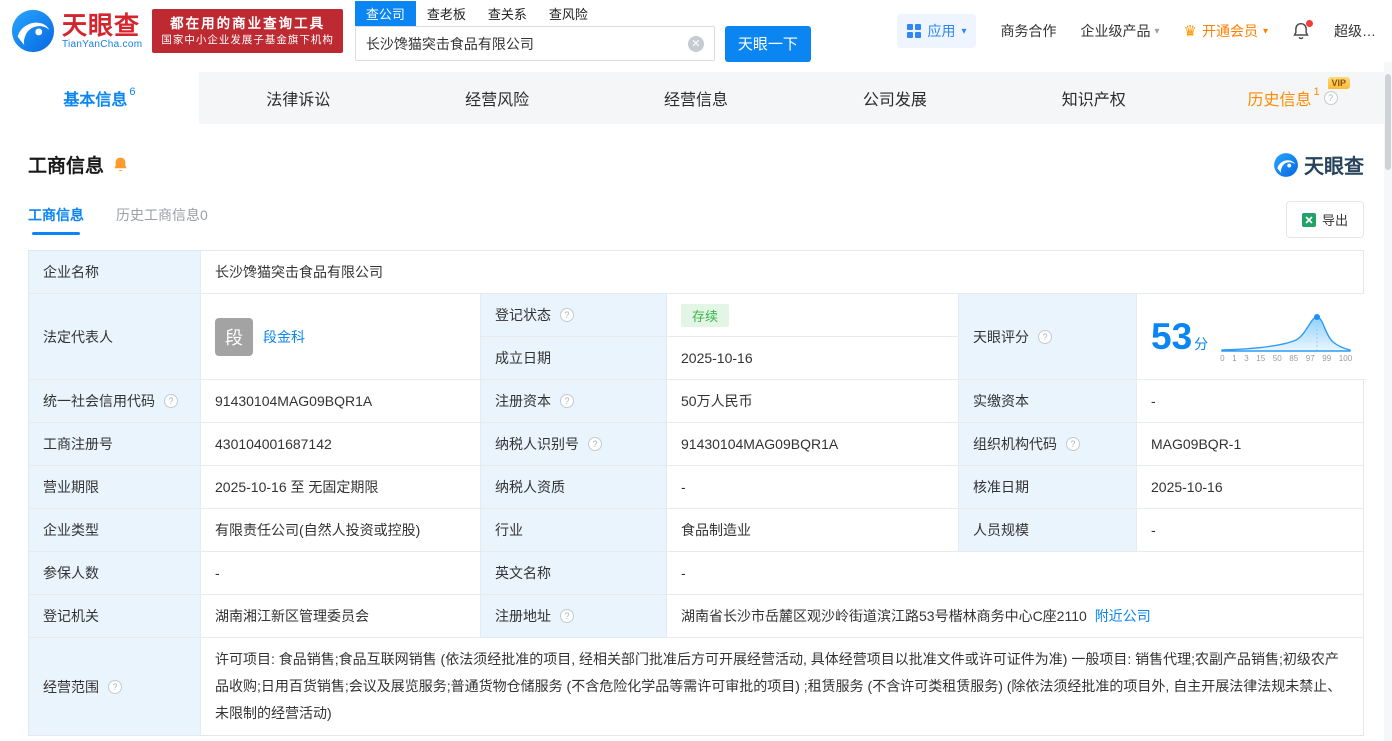 Image resolution: width=1392 pixels, height=741 pixels. Describe the element at coordinates (1115, 31) in the screenshot. I see `nav-enterprise-label: 企业级产品` at that location.